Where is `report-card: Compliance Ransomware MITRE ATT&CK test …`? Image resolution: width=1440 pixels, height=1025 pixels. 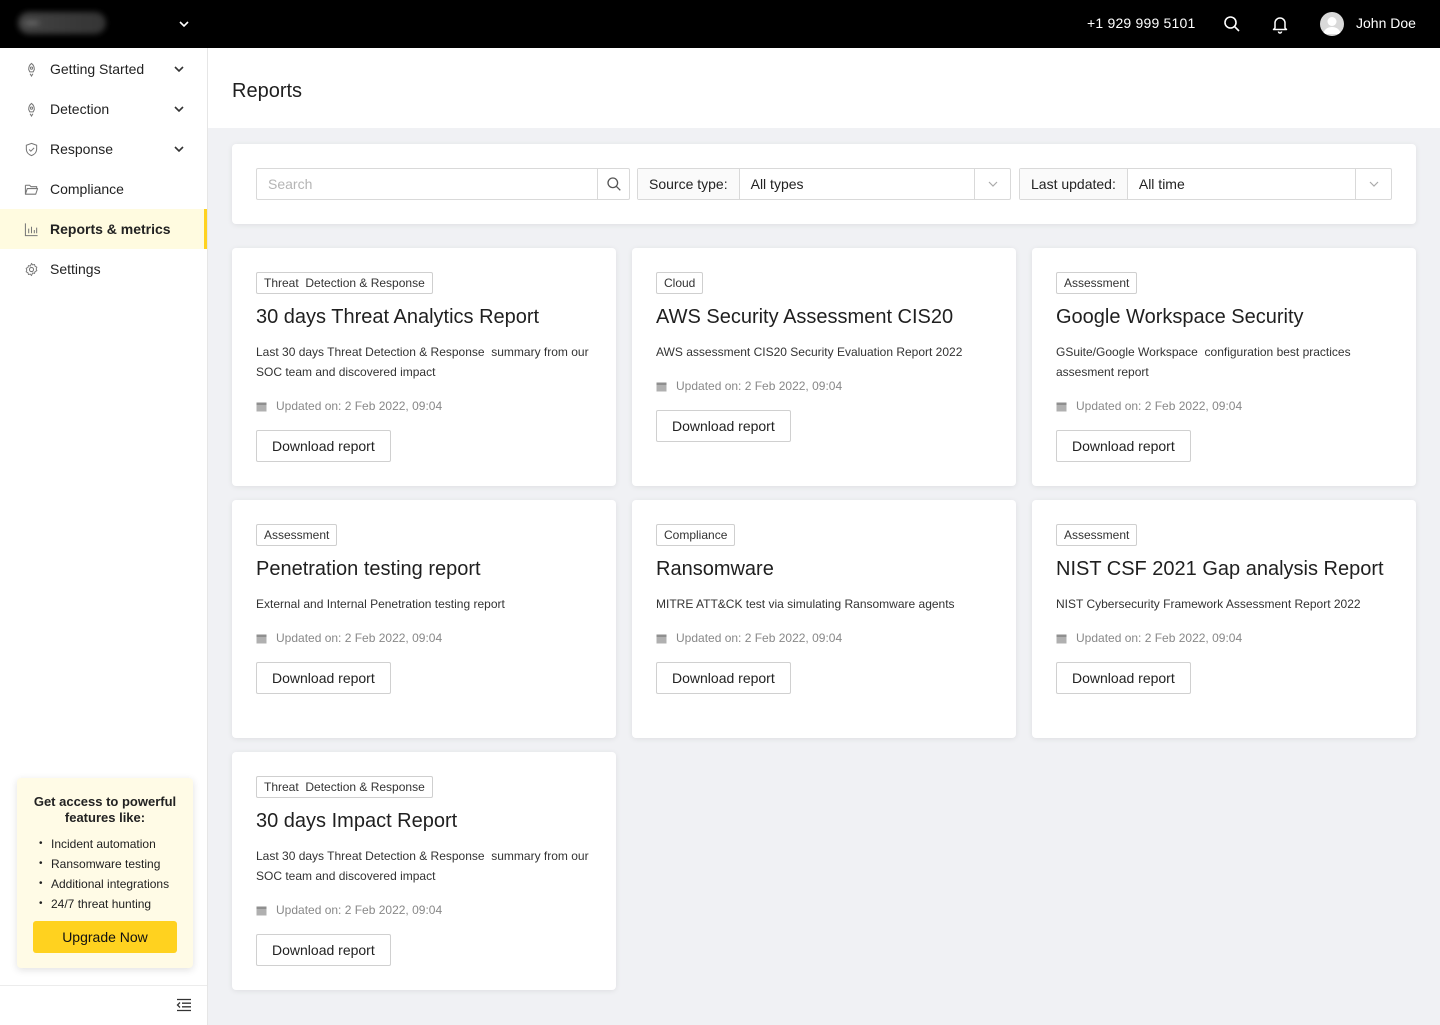
report-card: Compliance Ransomware MITRE ATT&CK test … is located at coordinates (824, 619).